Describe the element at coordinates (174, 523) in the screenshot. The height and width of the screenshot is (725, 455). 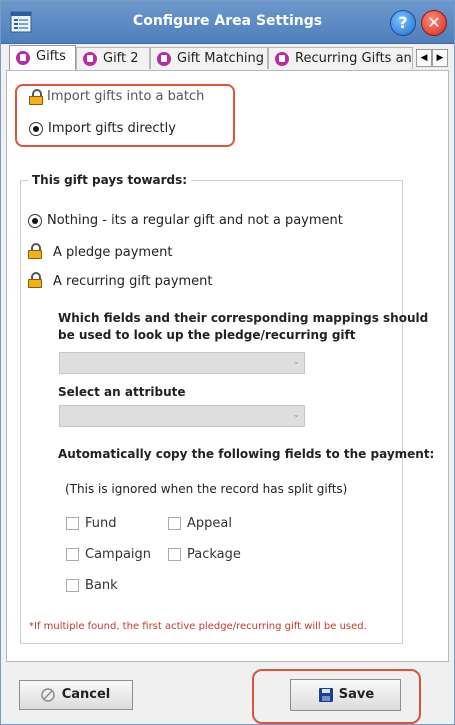
I see `appeal-checkbox` at that location.